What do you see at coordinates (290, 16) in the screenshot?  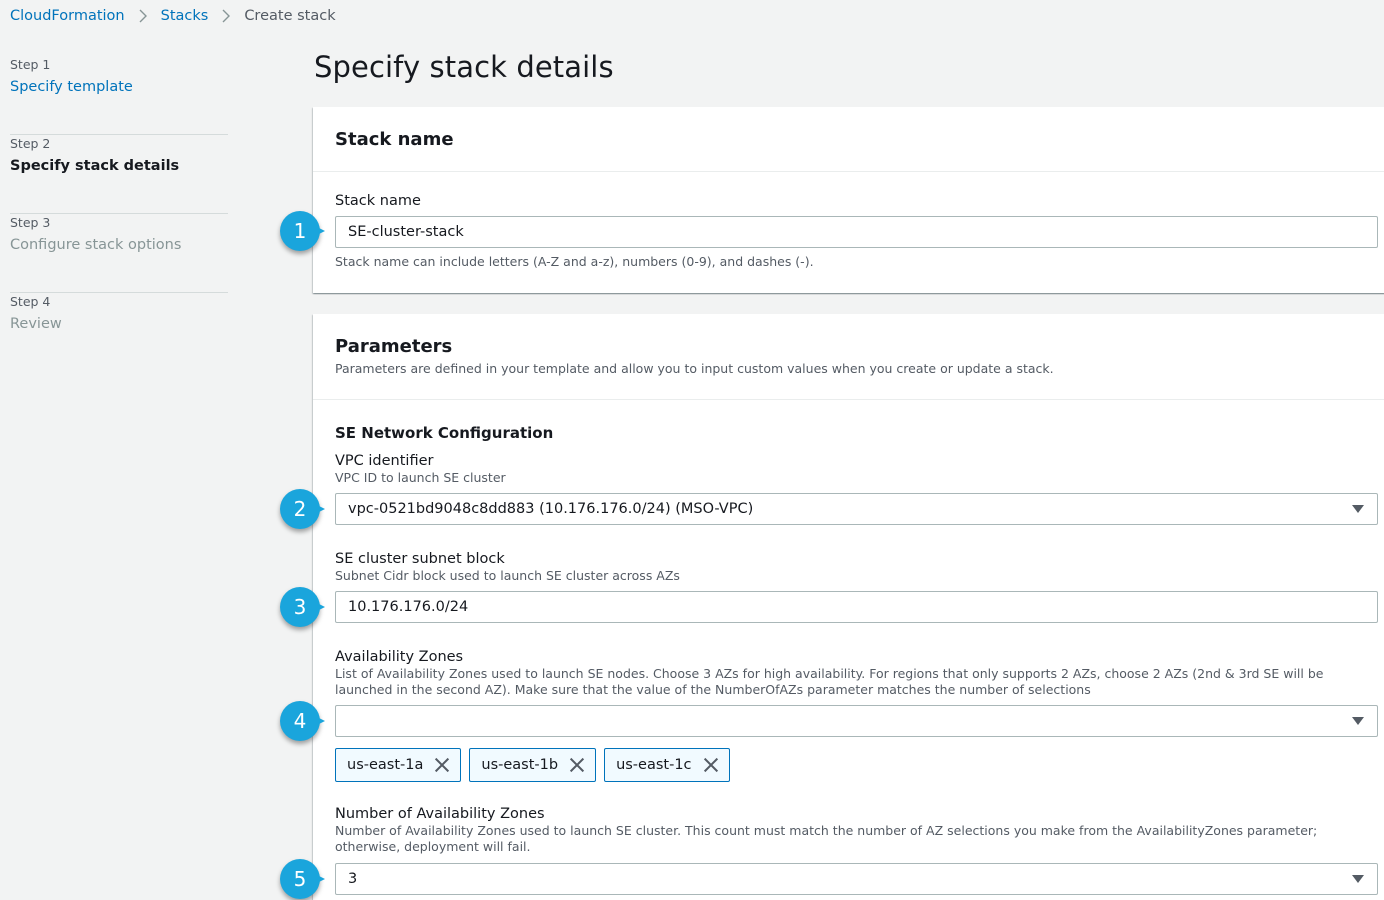 I see `breadcrumb-current: Create stack` at bounding box center [290, 16].